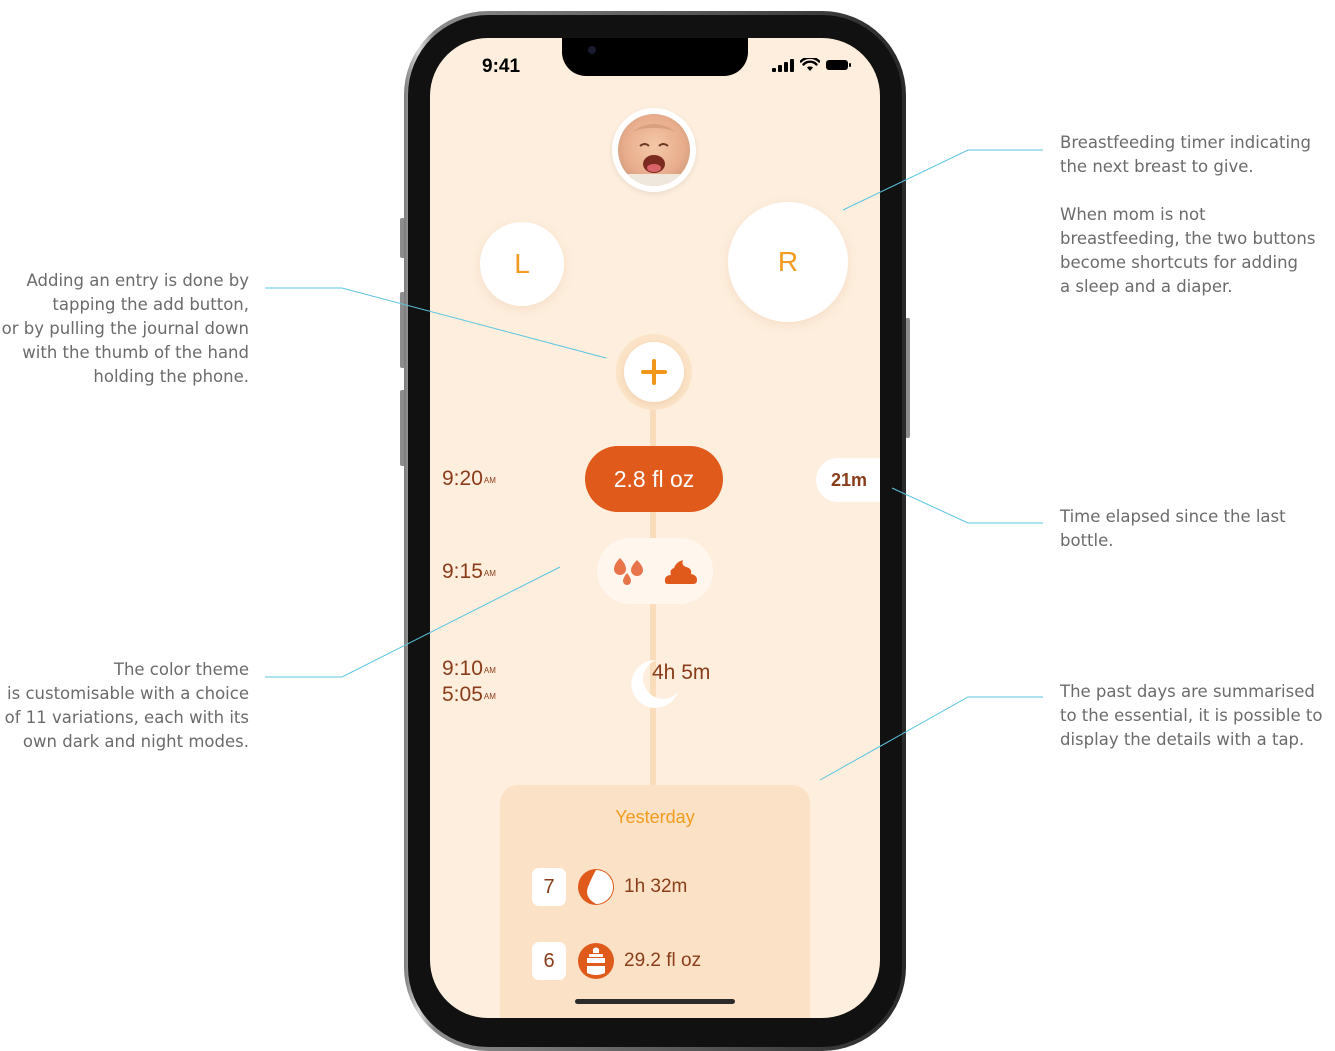 The width and height of the screenshot is (1335, 1051). Describe the element at coordinates (549, 961) in the screenshot. I see `bottle-count: 6` at that location.